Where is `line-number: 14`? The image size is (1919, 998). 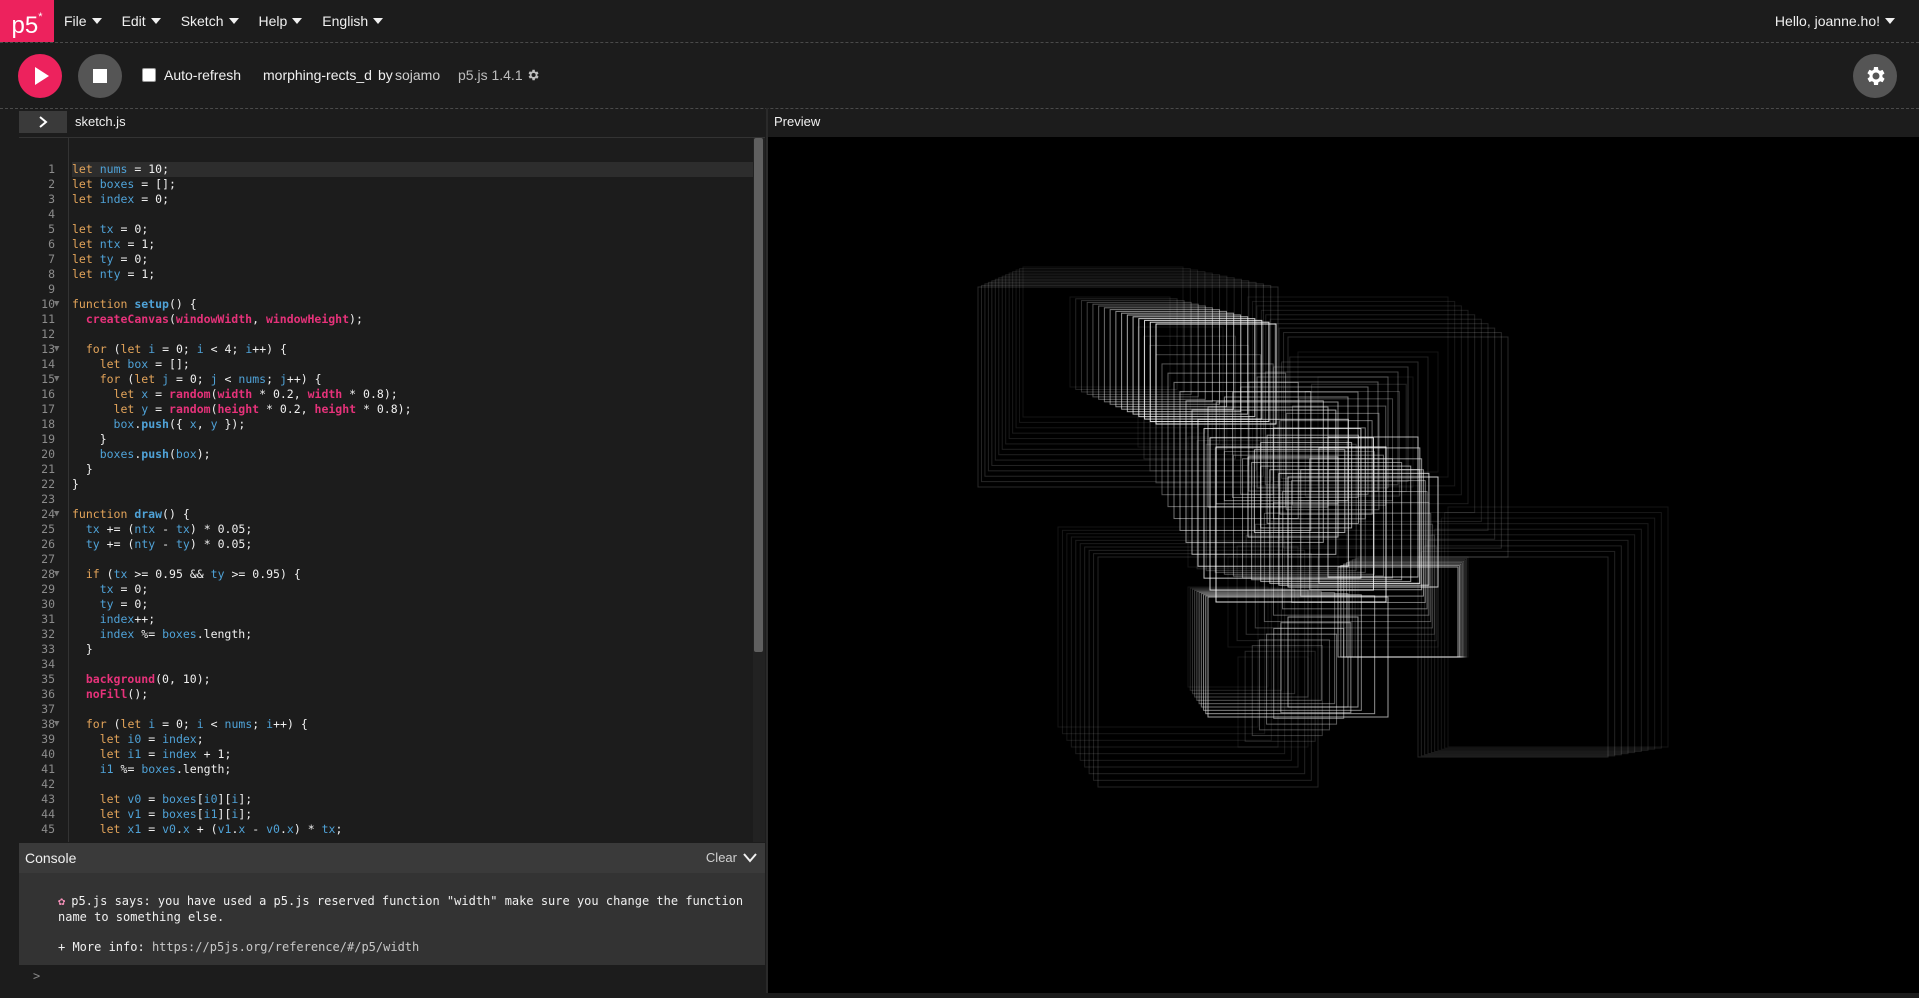
line-number: 14 is located at coordinates (48, 364).